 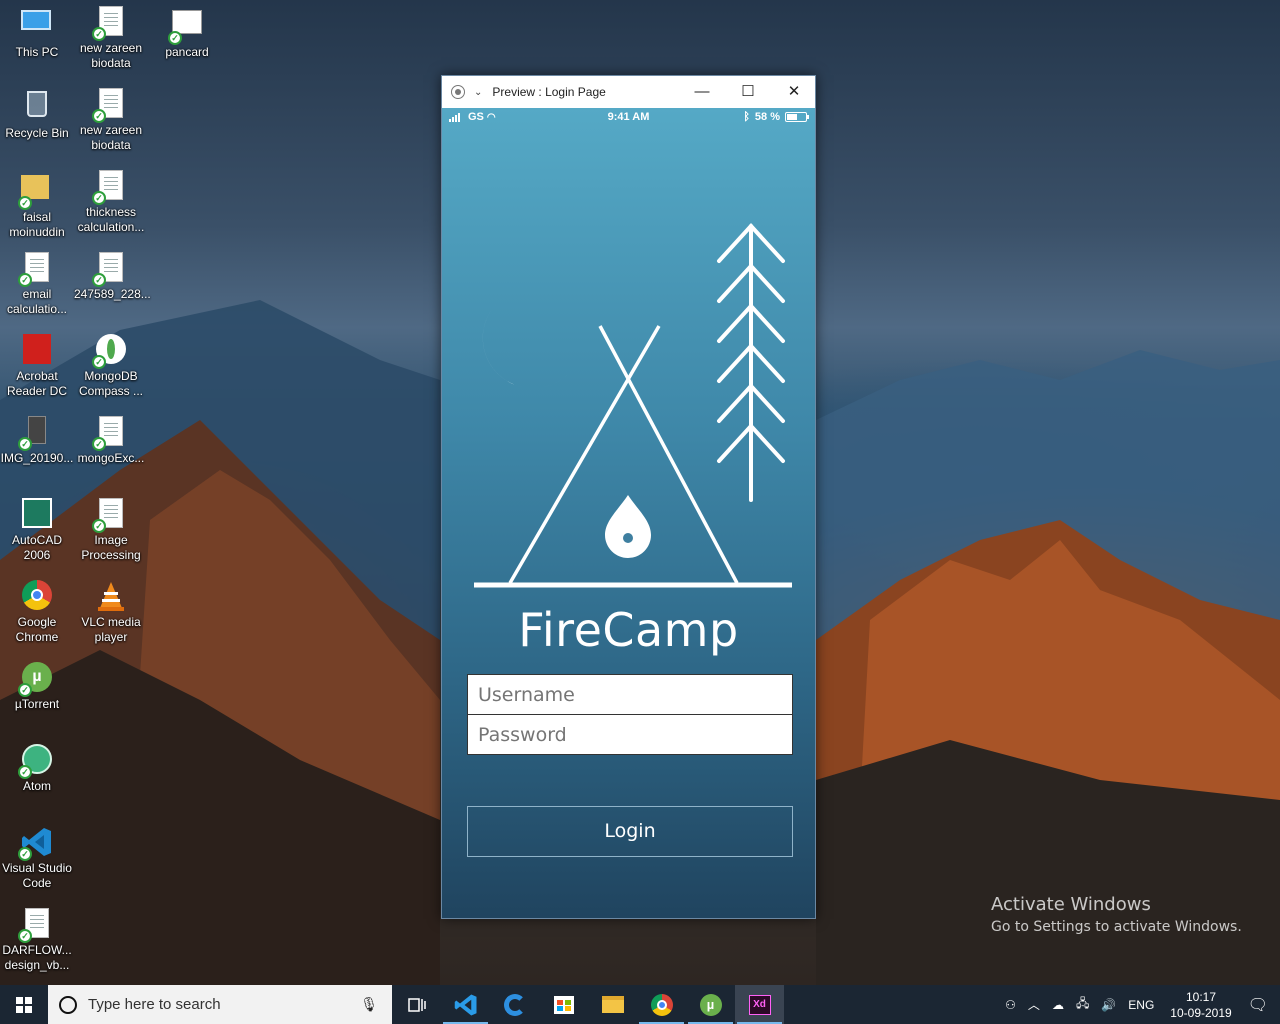 I want to click on adobe-xd-label: Xd, so click(x=759, y=1004).